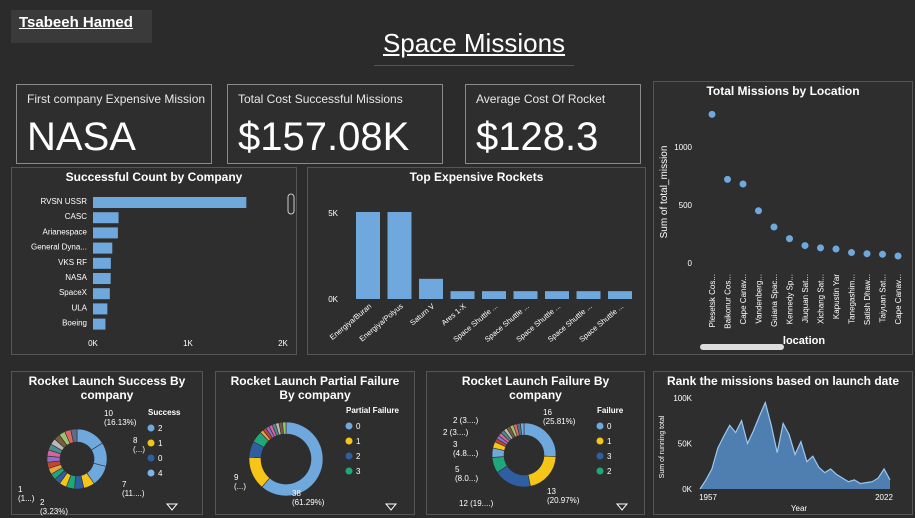  What do you see at coordinates (804, 341) in the screenshot?
I see `x-axis-label: location` at bounding box center [804, 341].